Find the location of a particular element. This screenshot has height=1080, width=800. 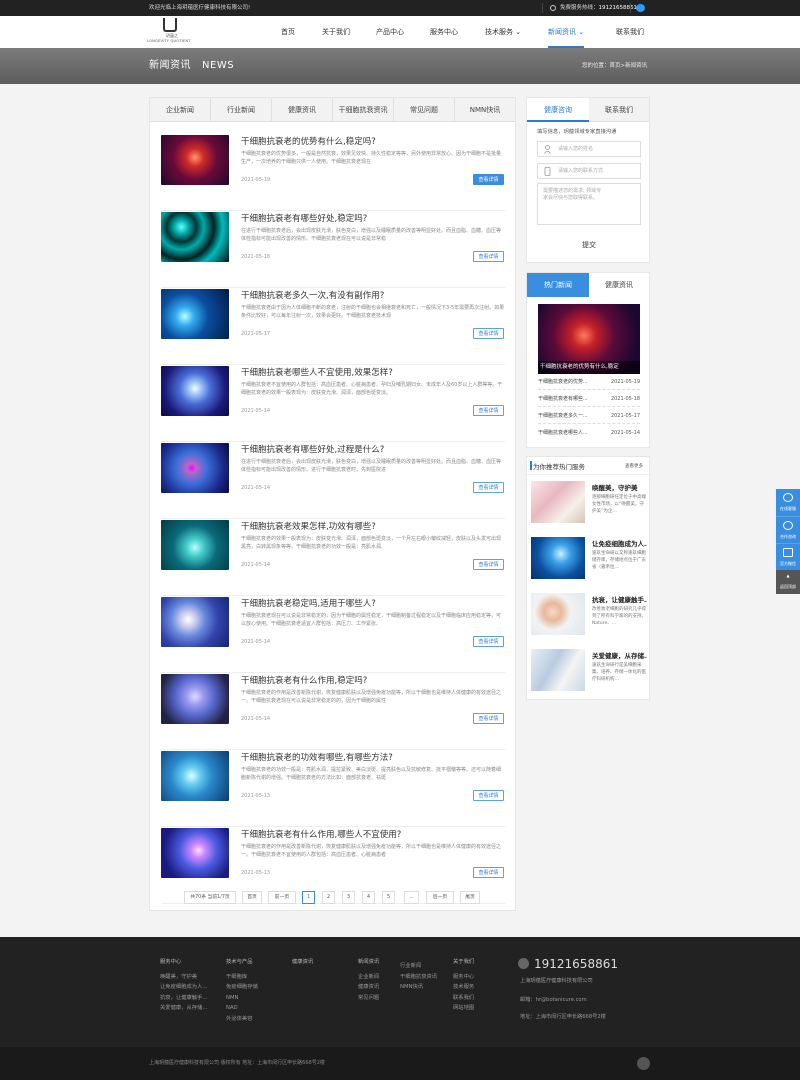

submit-button: 提交 is located at coordinates (589, 245).